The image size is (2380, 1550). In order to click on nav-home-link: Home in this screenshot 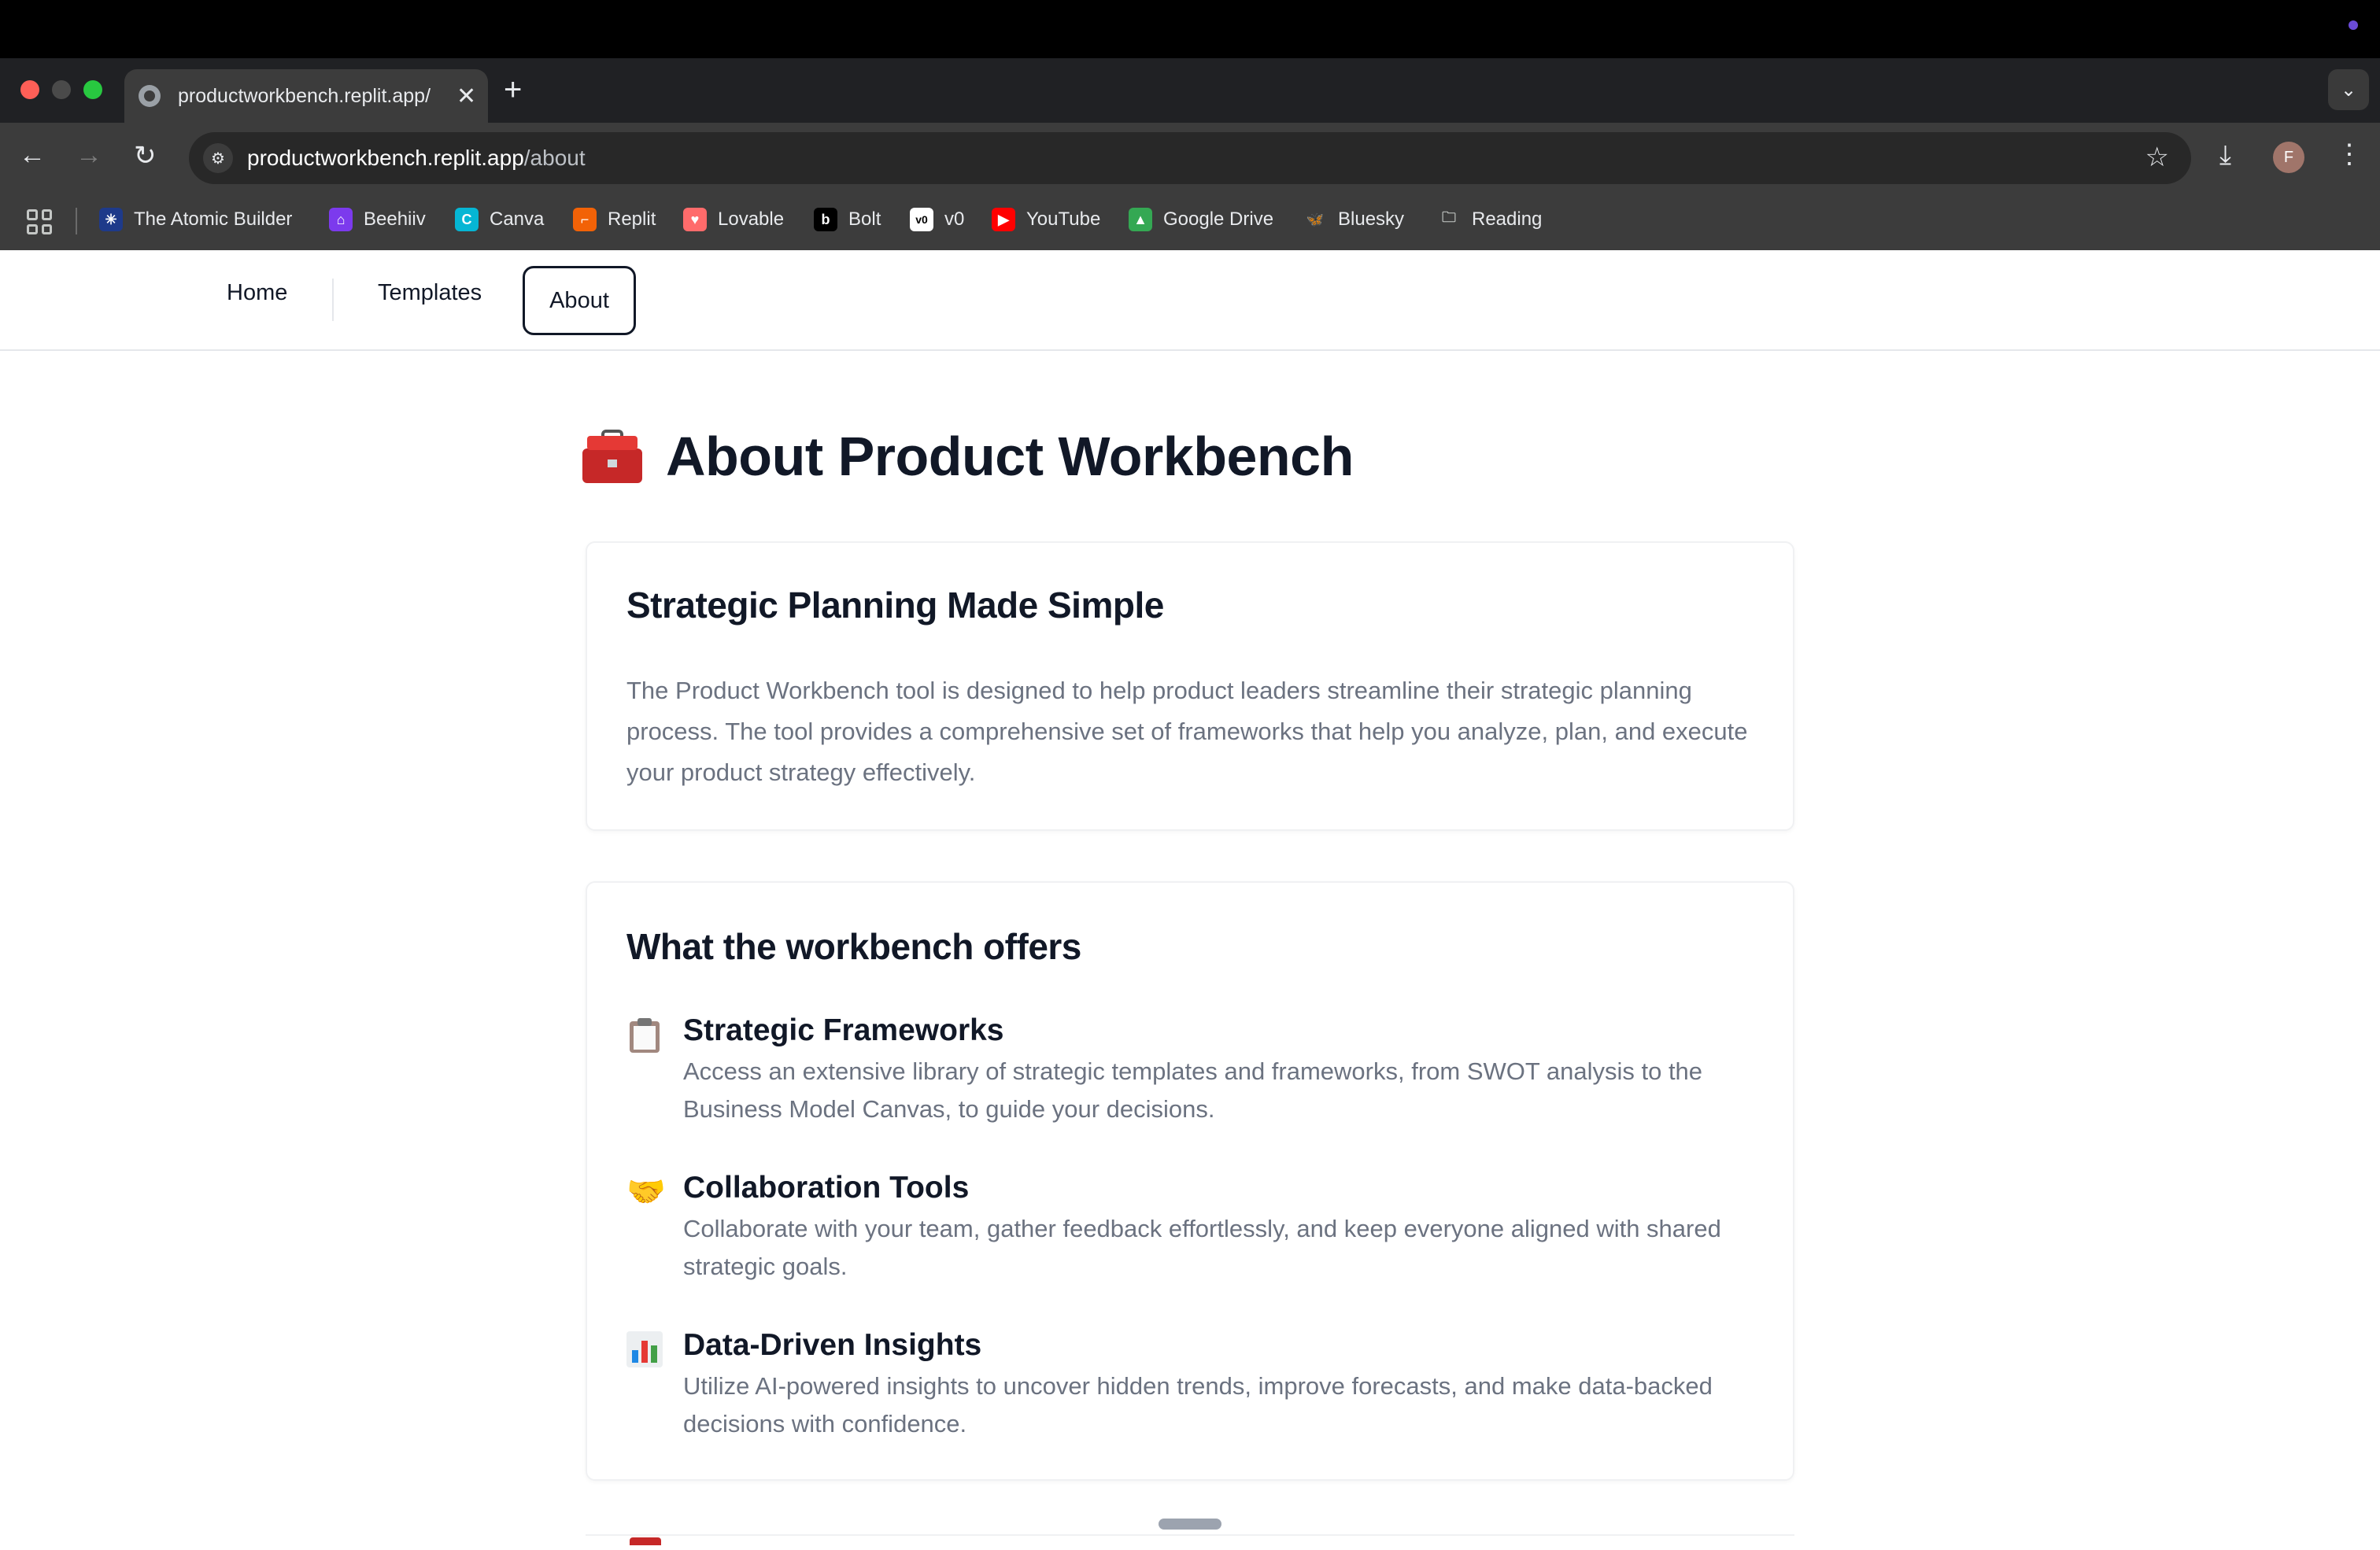, I will do `click(257, 293)`.